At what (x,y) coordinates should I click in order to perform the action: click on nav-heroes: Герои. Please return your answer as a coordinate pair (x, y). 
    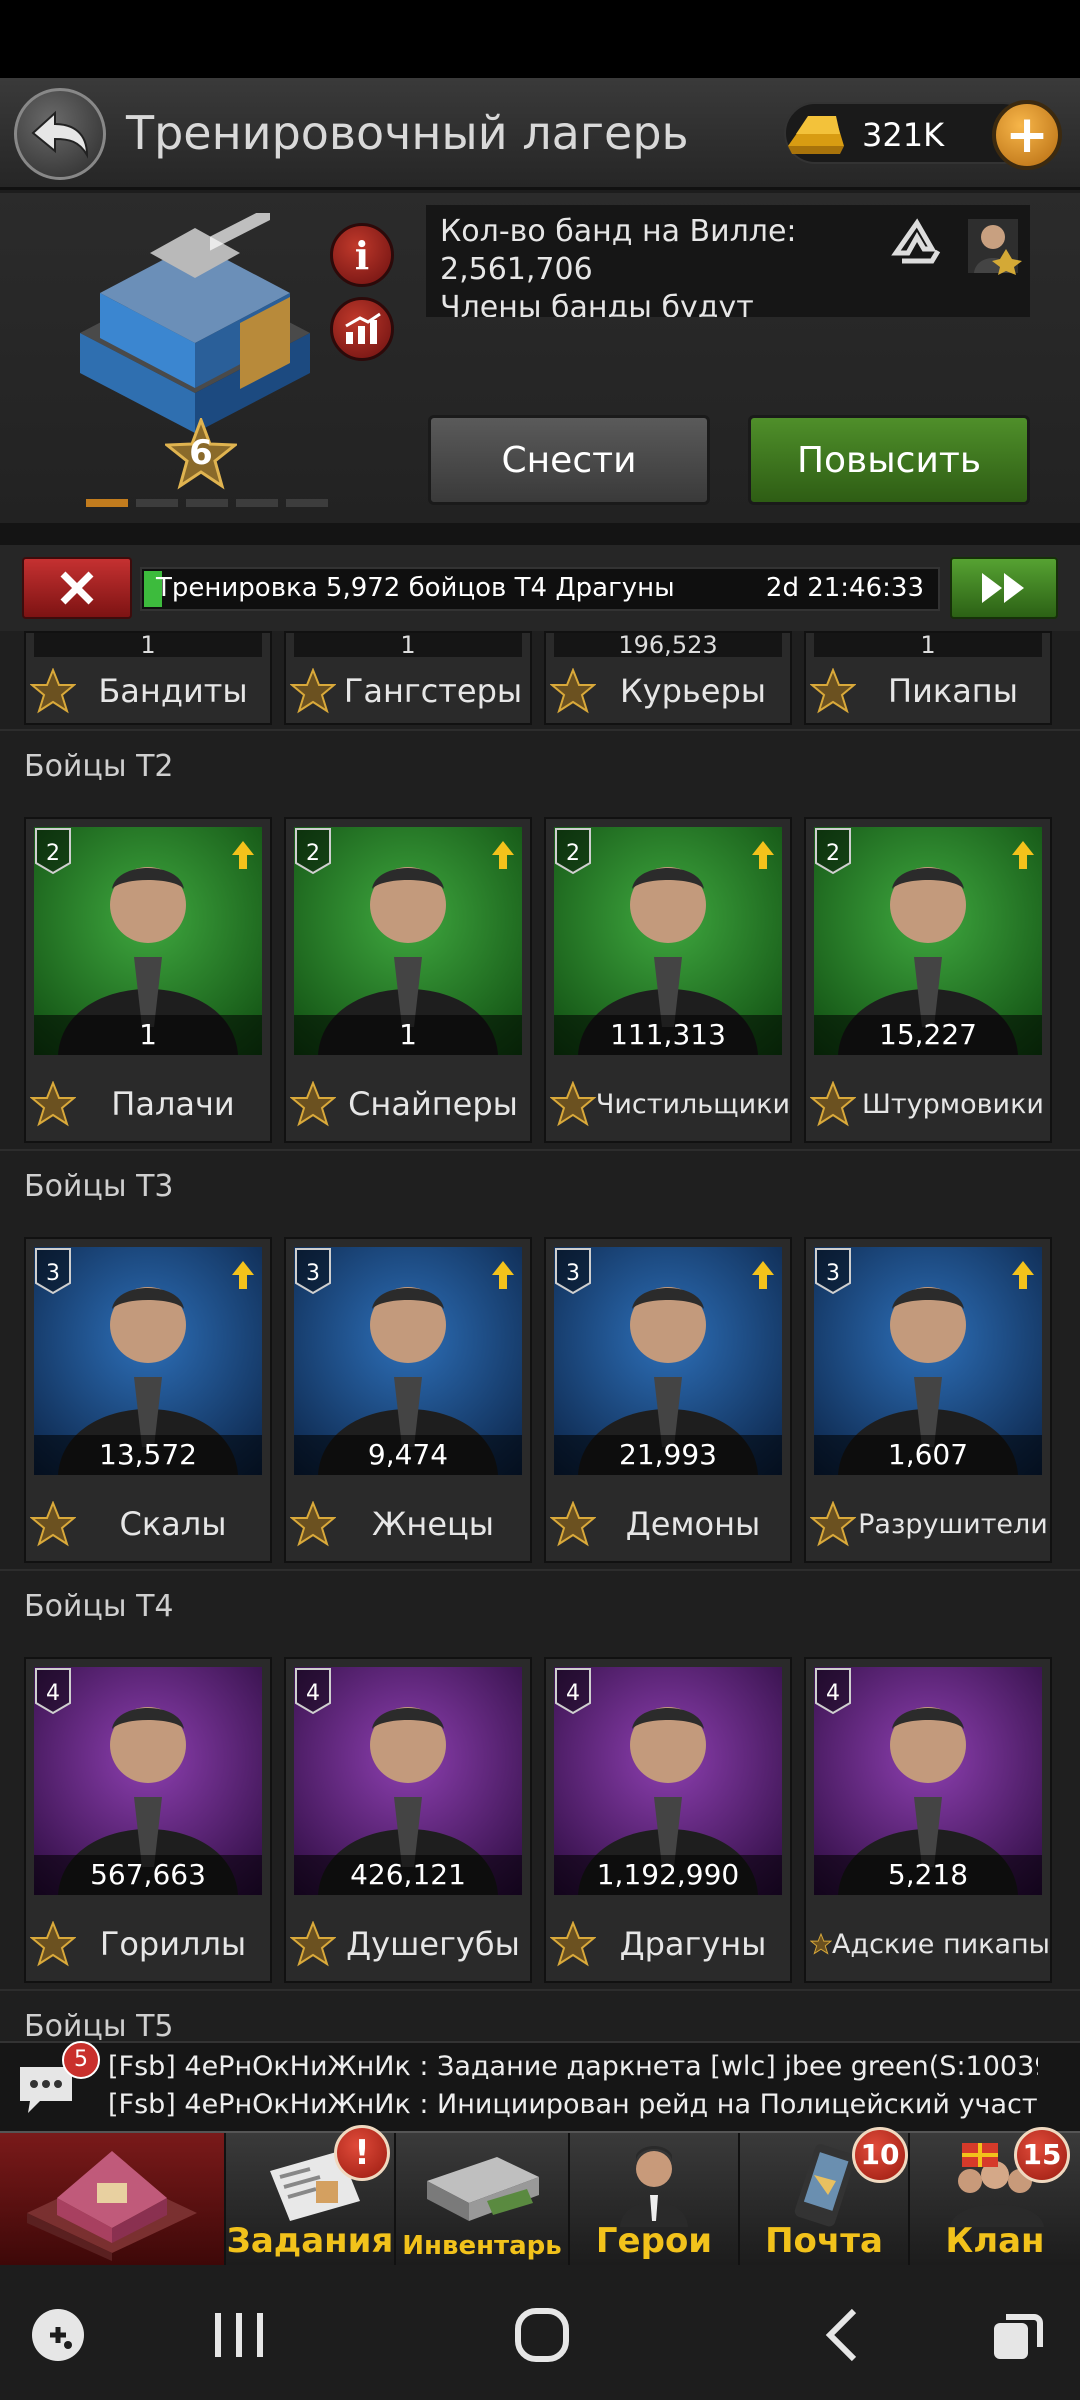
    Looking at the image, I should click on (655, 2200).